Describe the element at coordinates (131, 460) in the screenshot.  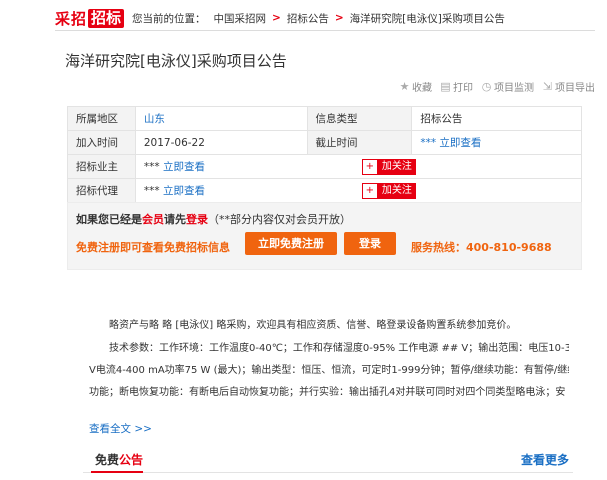
I see `tab-label-highlight: 公告` at that location.